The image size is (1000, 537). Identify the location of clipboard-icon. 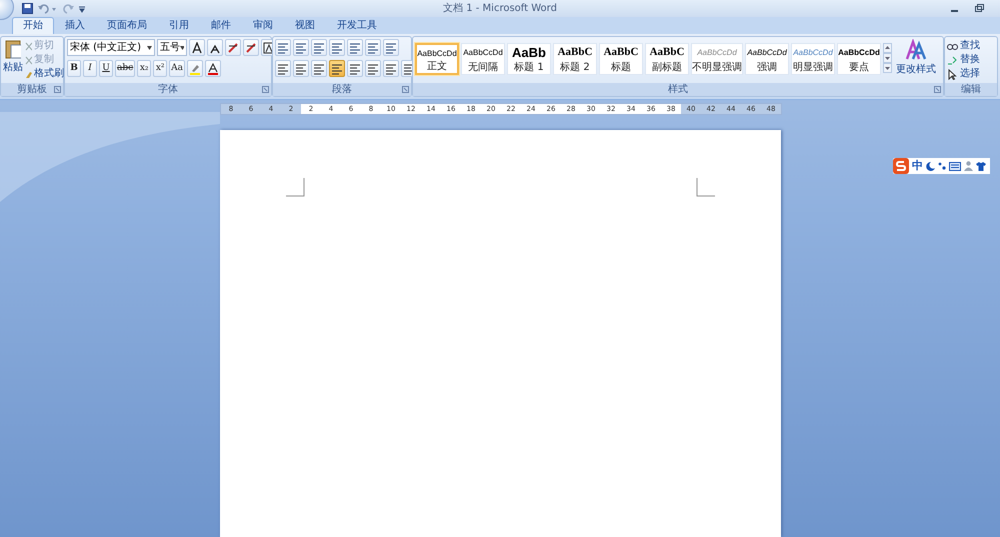
(13, 49).